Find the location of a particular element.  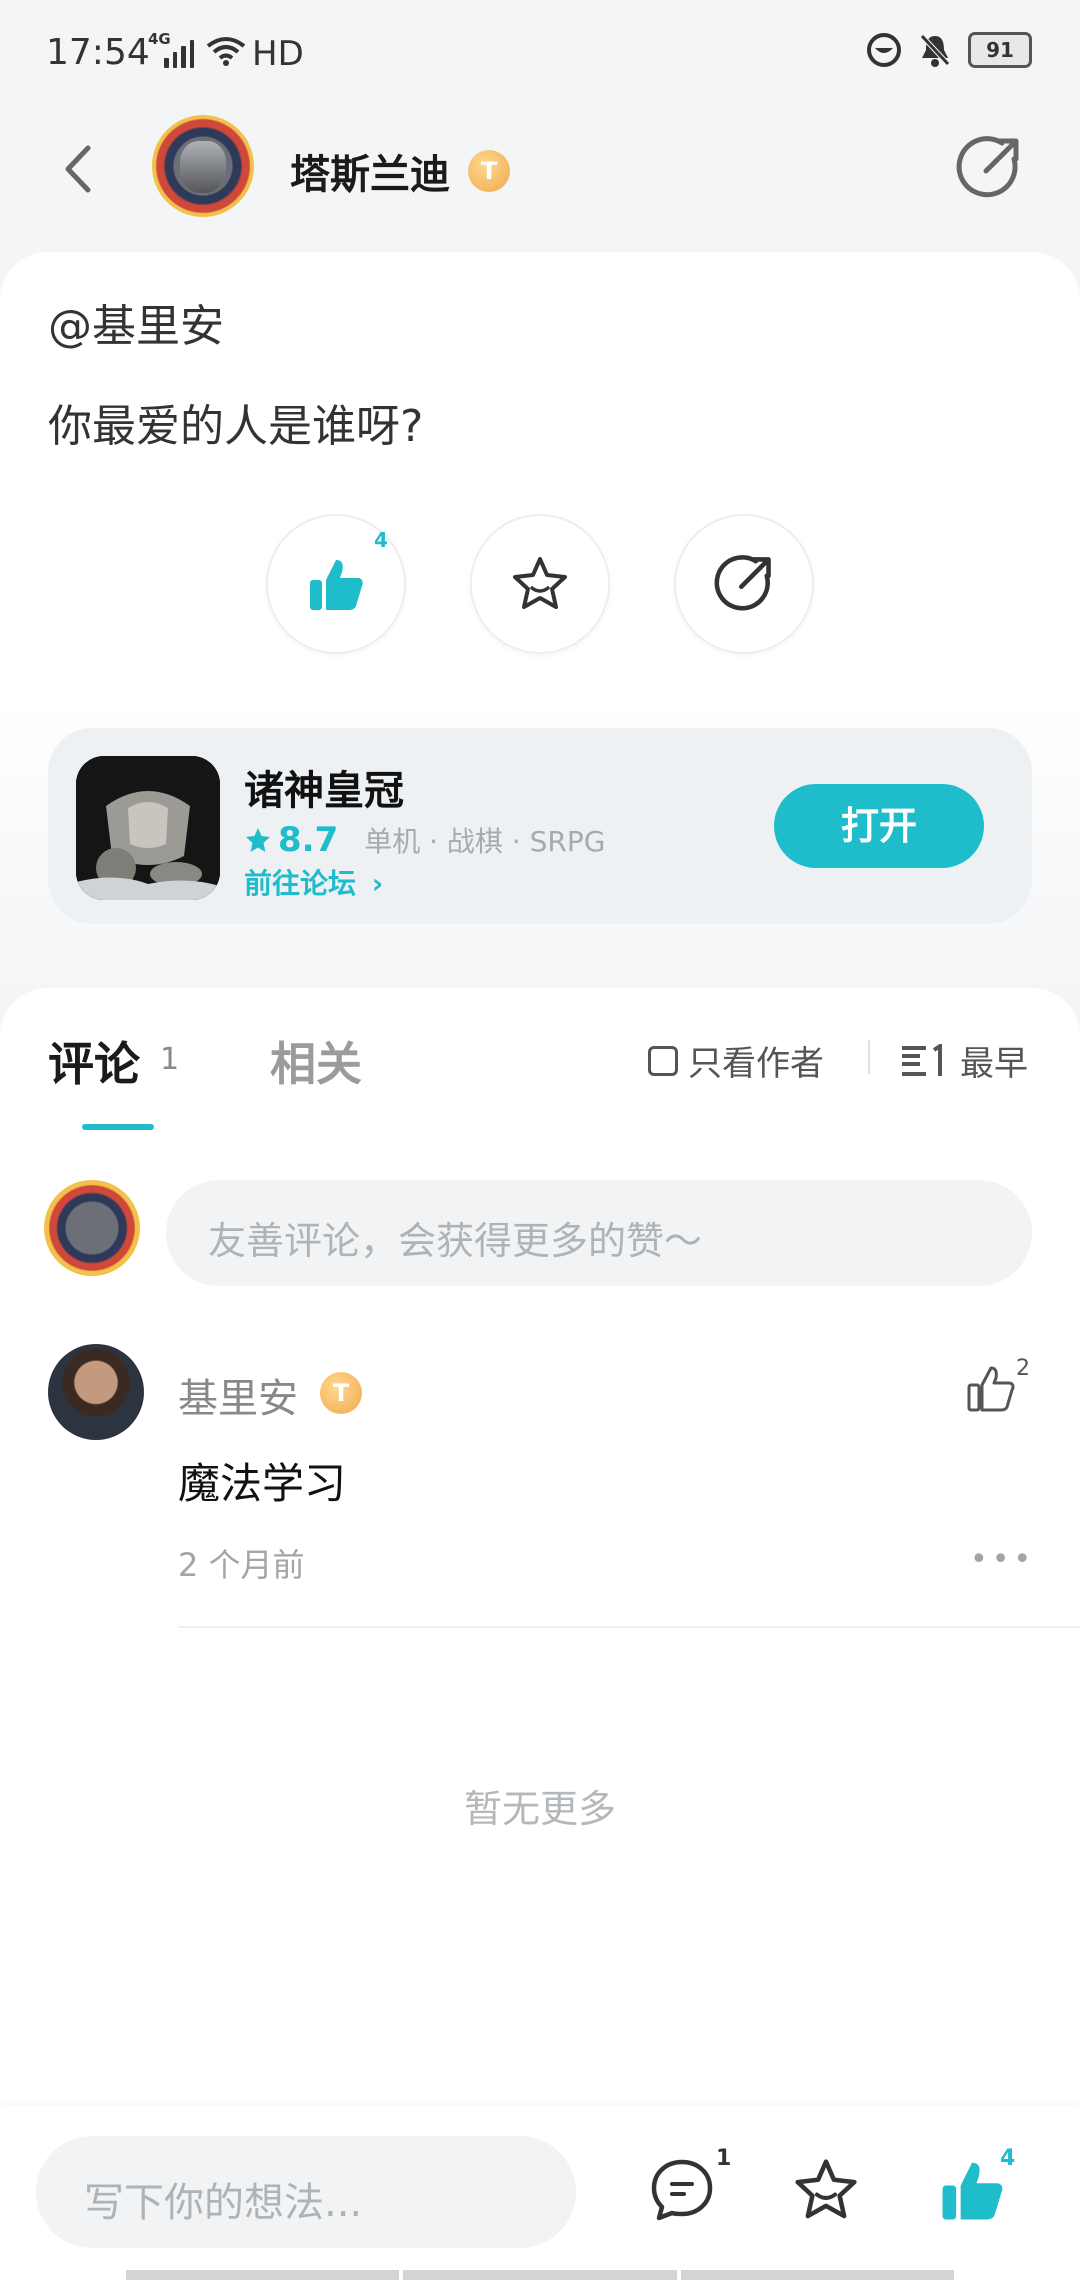

post-text: 你最爱的人是谁呀? is located at coordinates (236, 426).